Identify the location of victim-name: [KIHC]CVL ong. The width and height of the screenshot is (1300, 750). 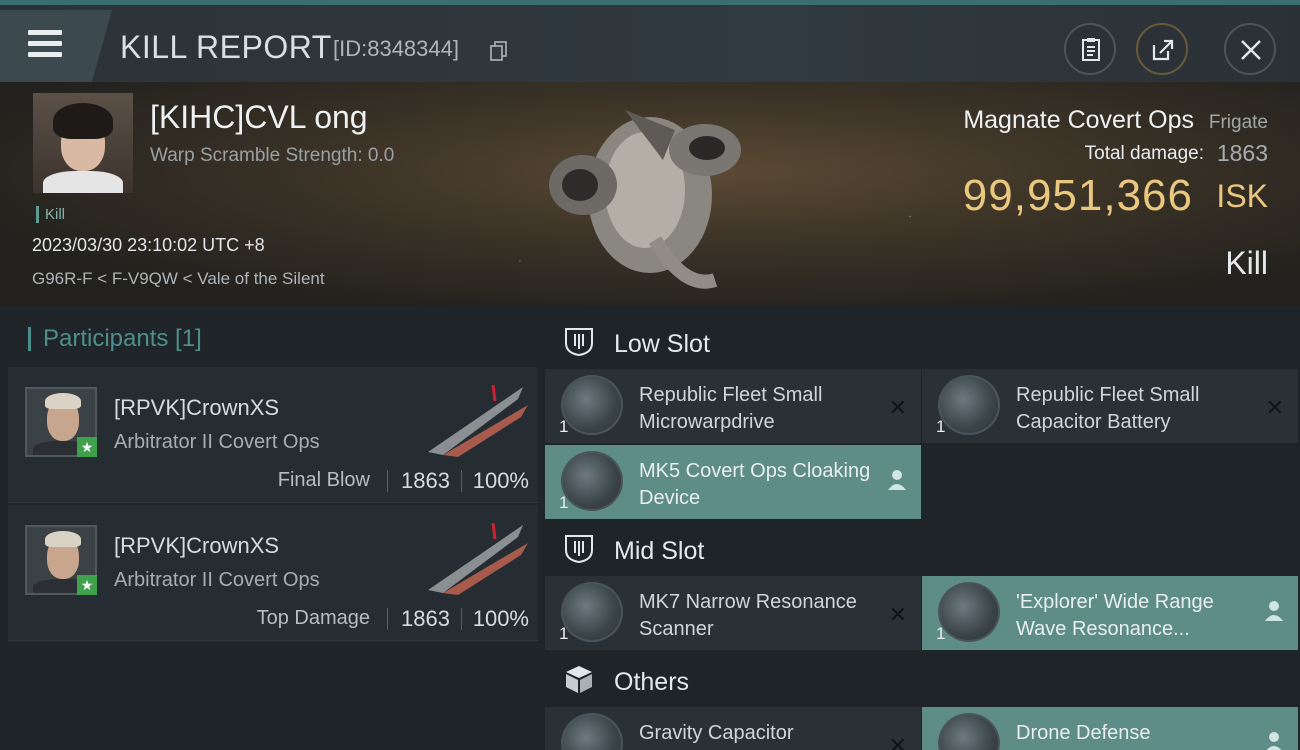
(259, 117).